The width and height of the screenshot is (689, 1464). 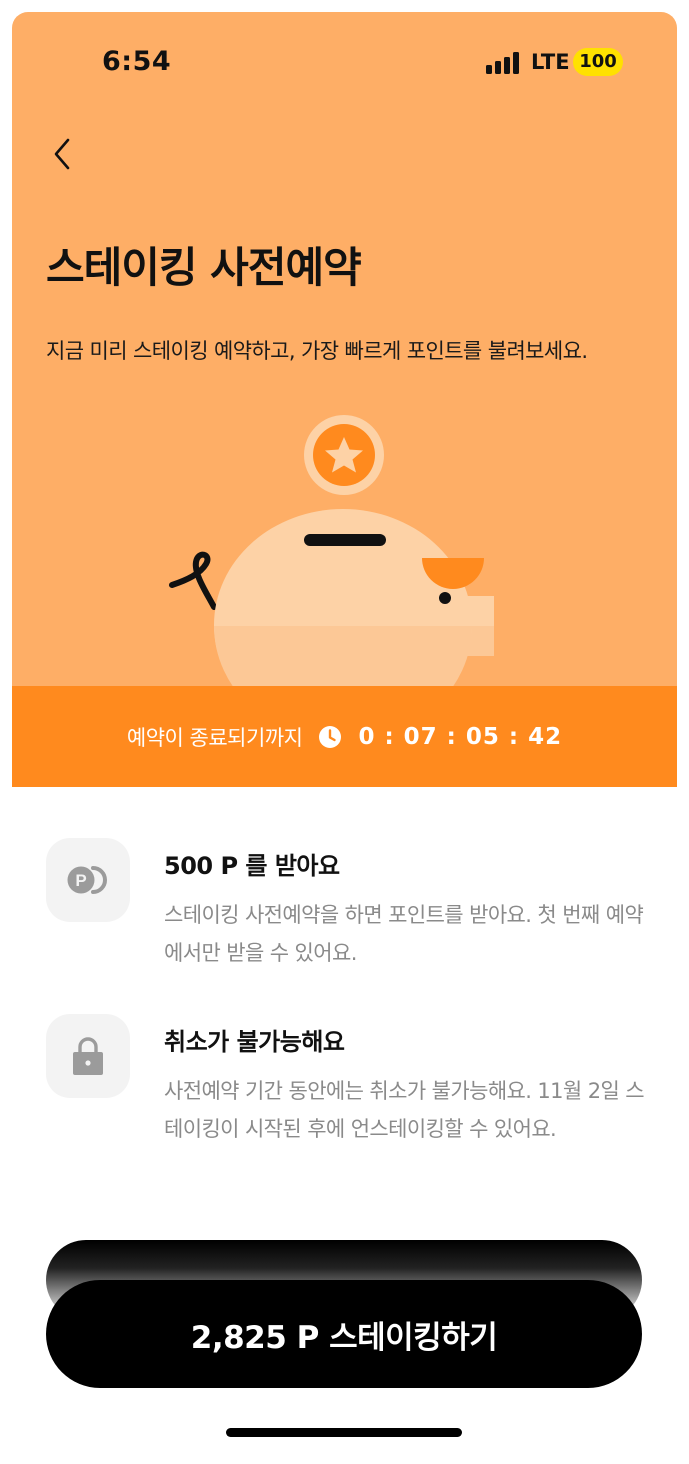 I want to click on status-time: 6:54, so click(x=137, y=61).